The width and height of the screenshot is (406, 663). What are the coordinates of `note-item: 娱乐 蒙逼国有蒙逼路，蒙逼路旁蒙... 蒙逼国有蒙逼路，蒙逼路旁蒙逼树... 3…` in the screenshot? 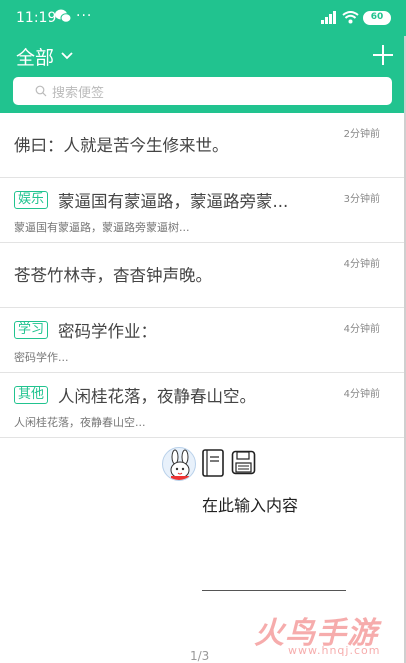 It's located at (203, 210).